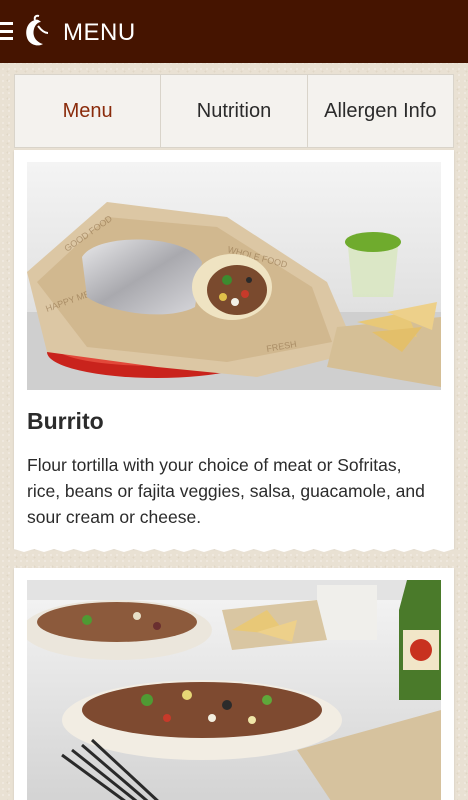 This screenshot has height=800, width=468. What do you see at coordinates (88, 111) in the screenshot?
I see `tab-menu: Menu` at bounding box center [88, 111].